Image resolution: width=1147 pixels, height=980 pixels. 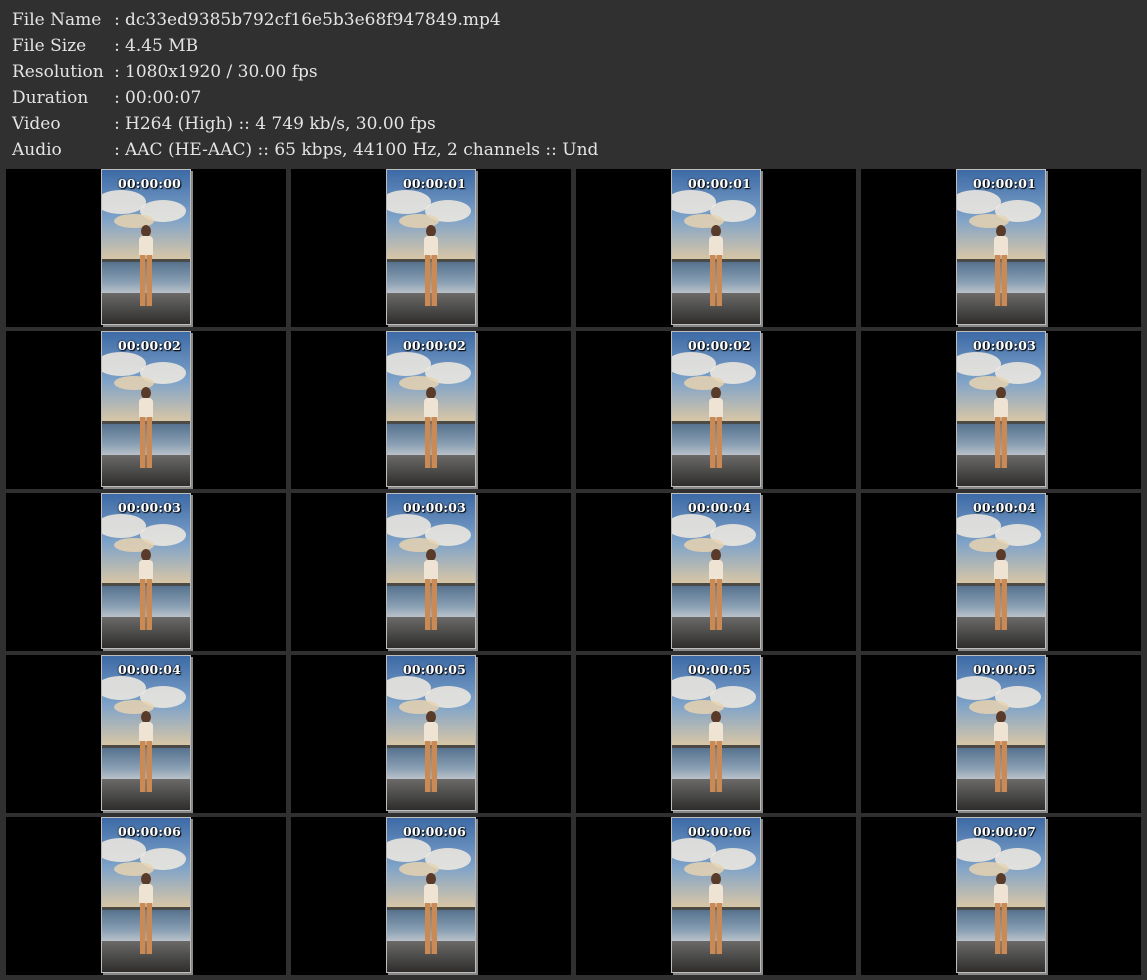 I want to click on video-frame: 00:00:00, so click(x=146, y=247).